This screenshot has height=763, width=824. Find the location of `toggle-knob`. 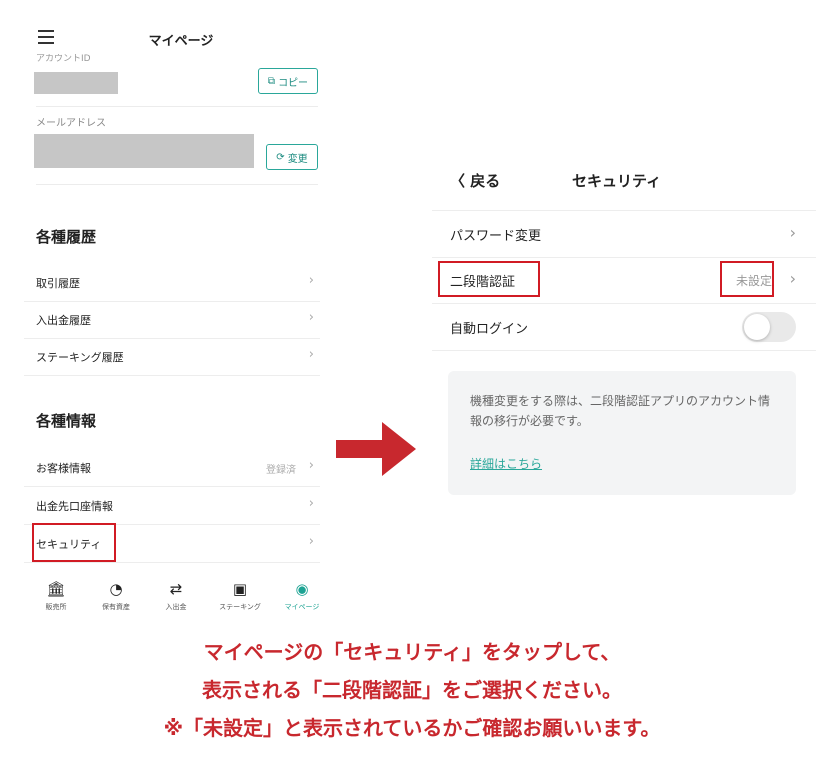

toggle-knob is located at coordinates (757, 327).